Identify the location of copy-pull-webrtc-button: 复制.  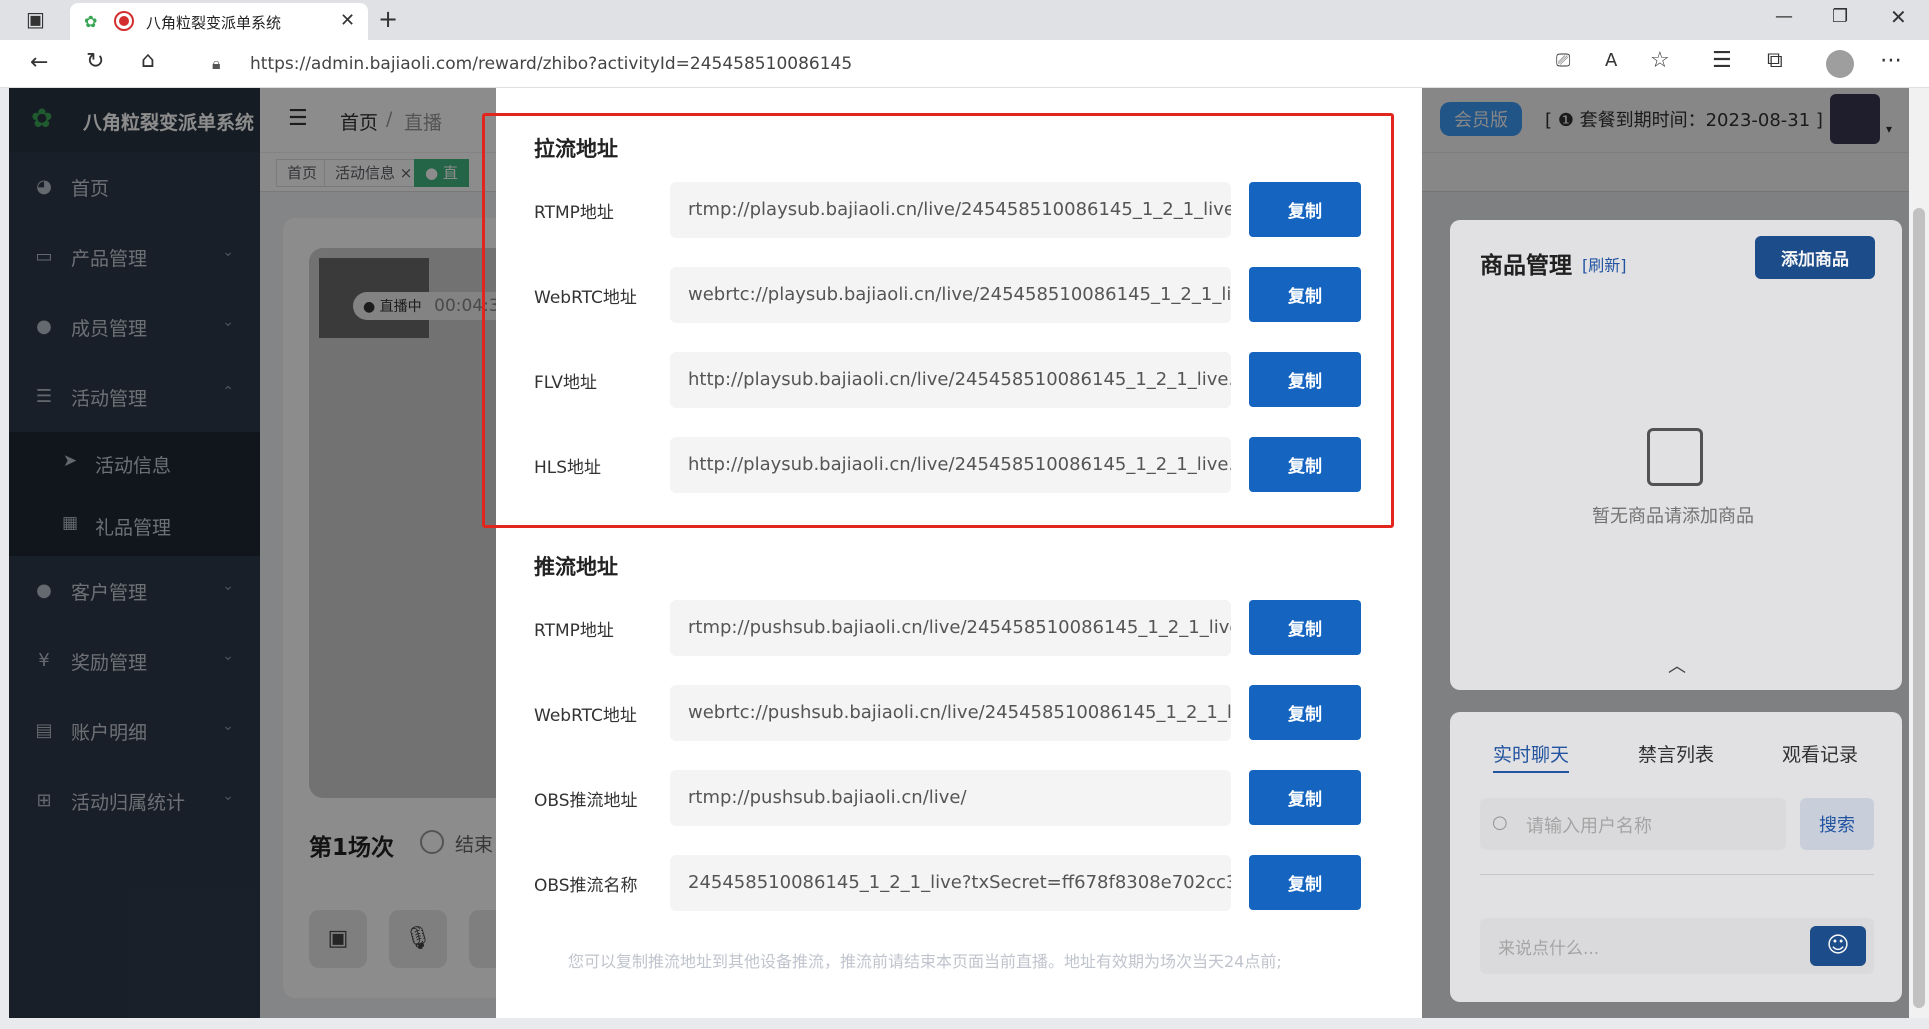
(1305, 294).